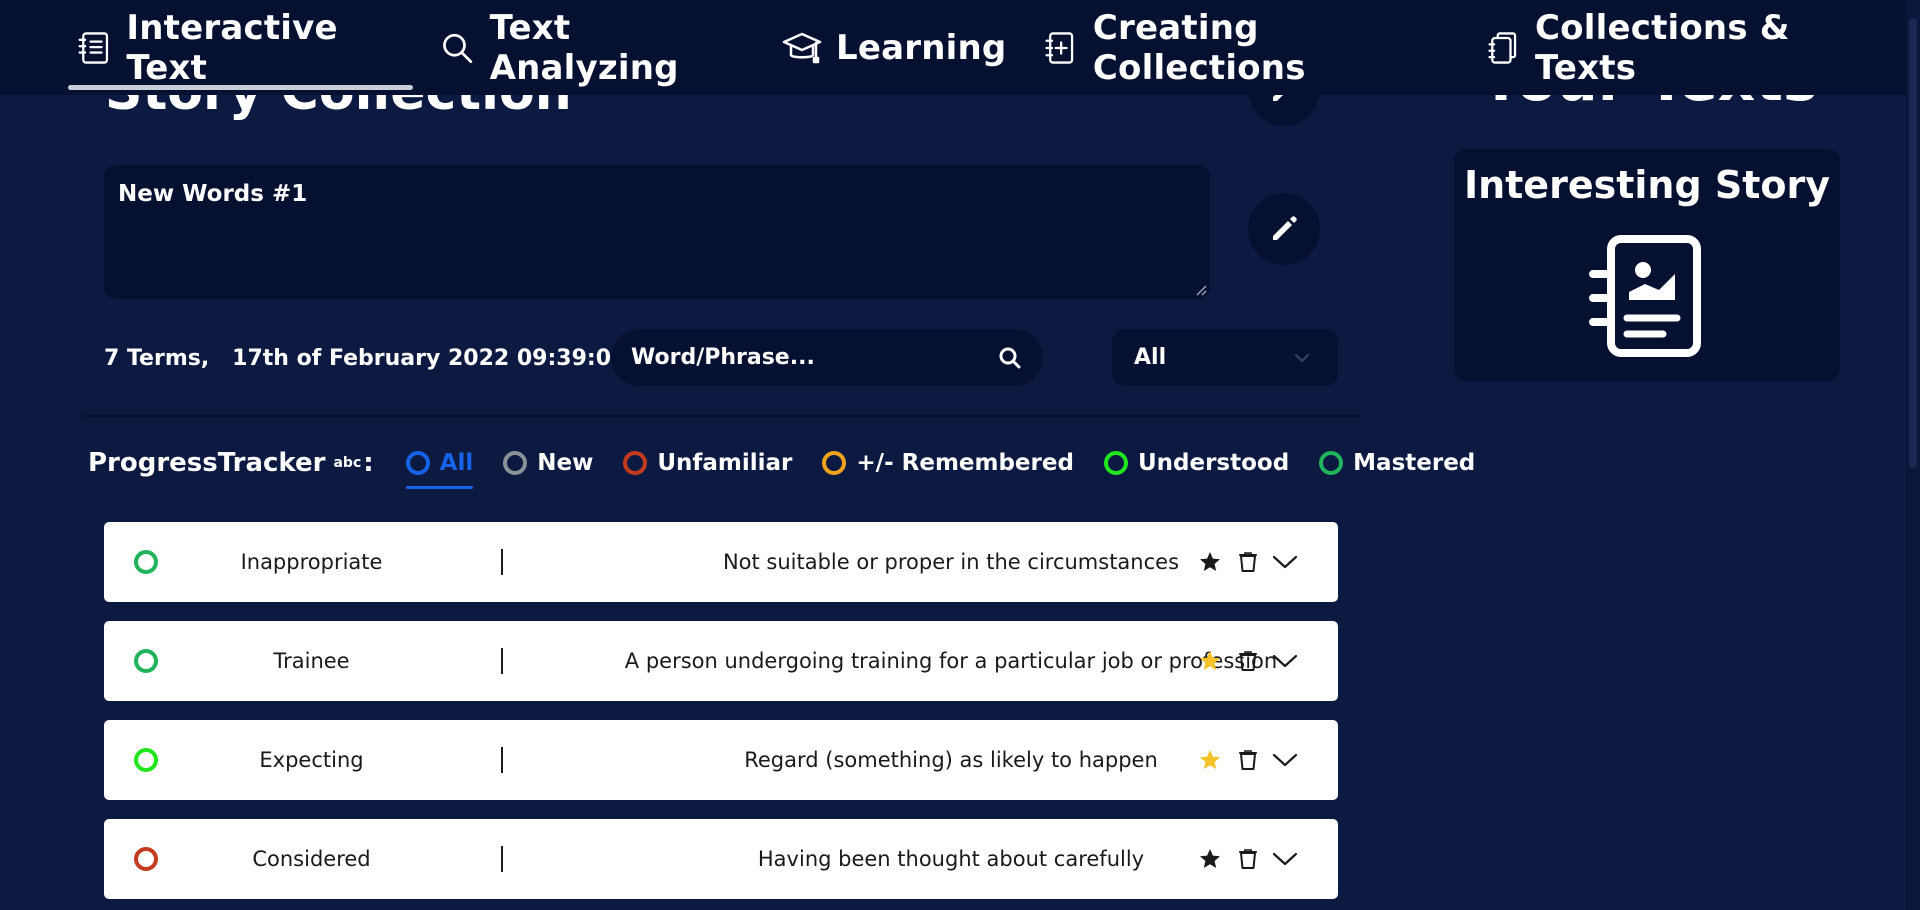 This screenshot has height=910, width=1920. I want to click on filter-unfamiliar: Unfamiliar, so click(707, 463).